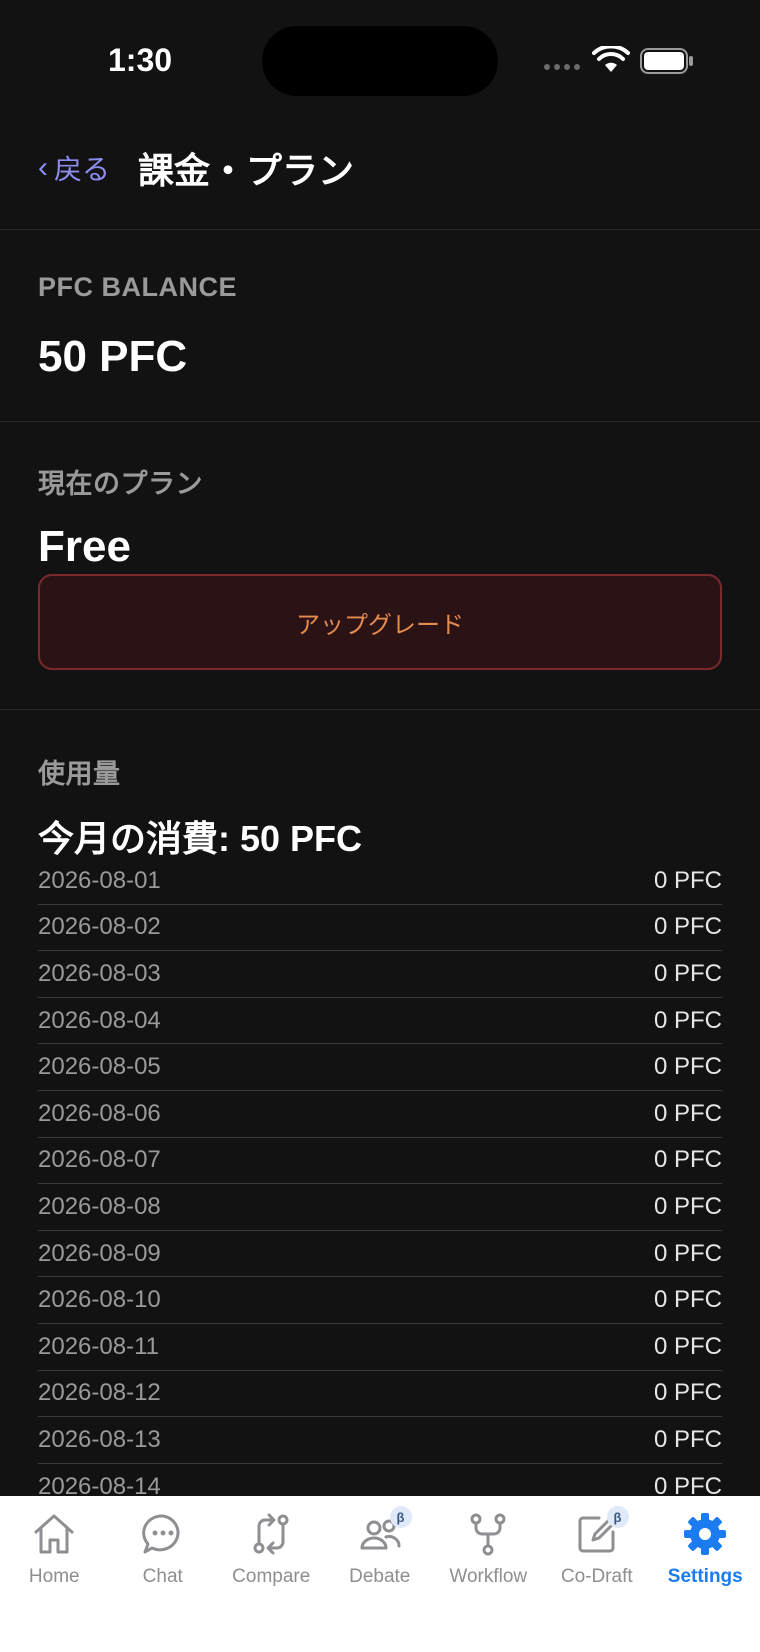  Describe the element at coordinates (99, 1113) in the screenshot. I see `usage-date: 2026-08-06` at that location.